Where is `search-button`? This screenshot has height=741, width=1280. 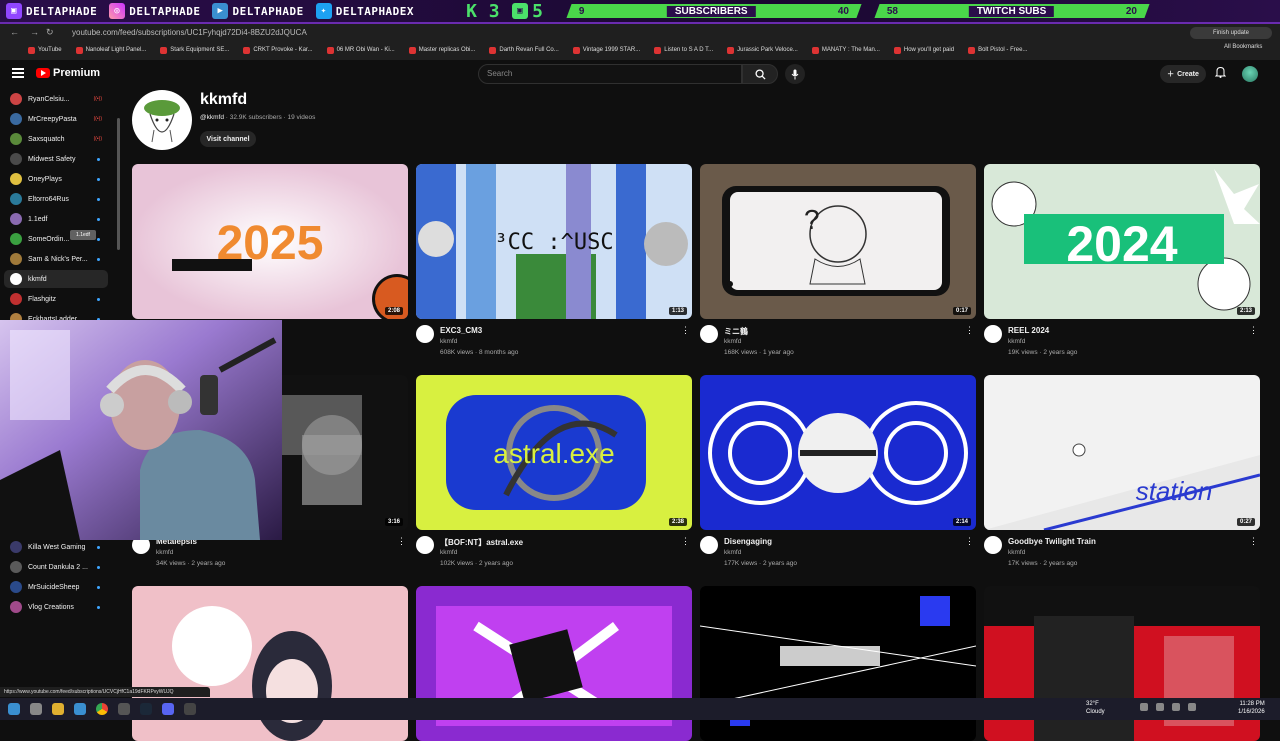 search-button is located at coordinates (760, 74).